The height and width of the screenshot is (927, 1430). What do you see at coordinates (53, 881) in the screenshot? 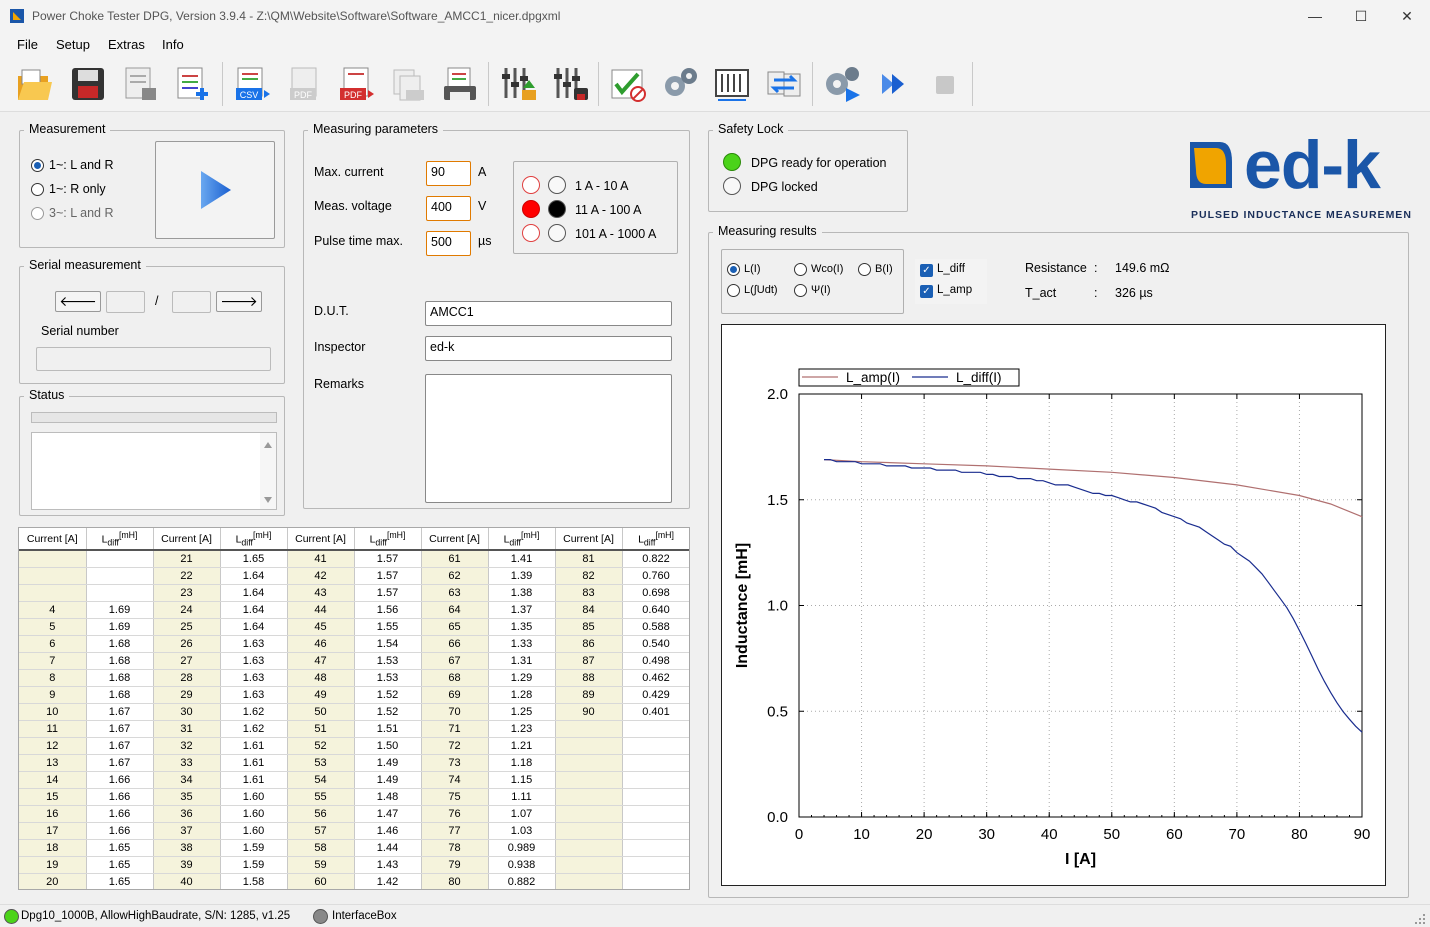
I see `cell-current: 20` at bounding box center [53, 881].